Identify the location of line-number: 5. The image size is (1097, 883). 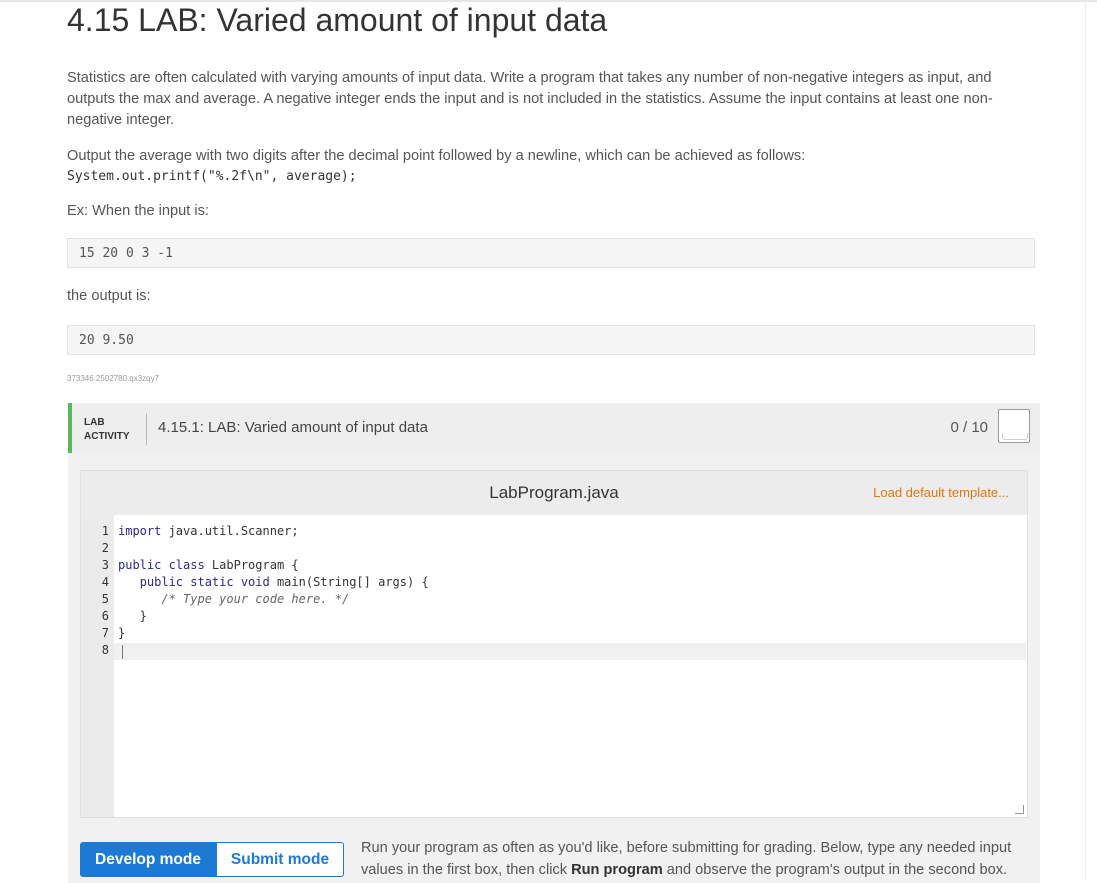
(105, 599).